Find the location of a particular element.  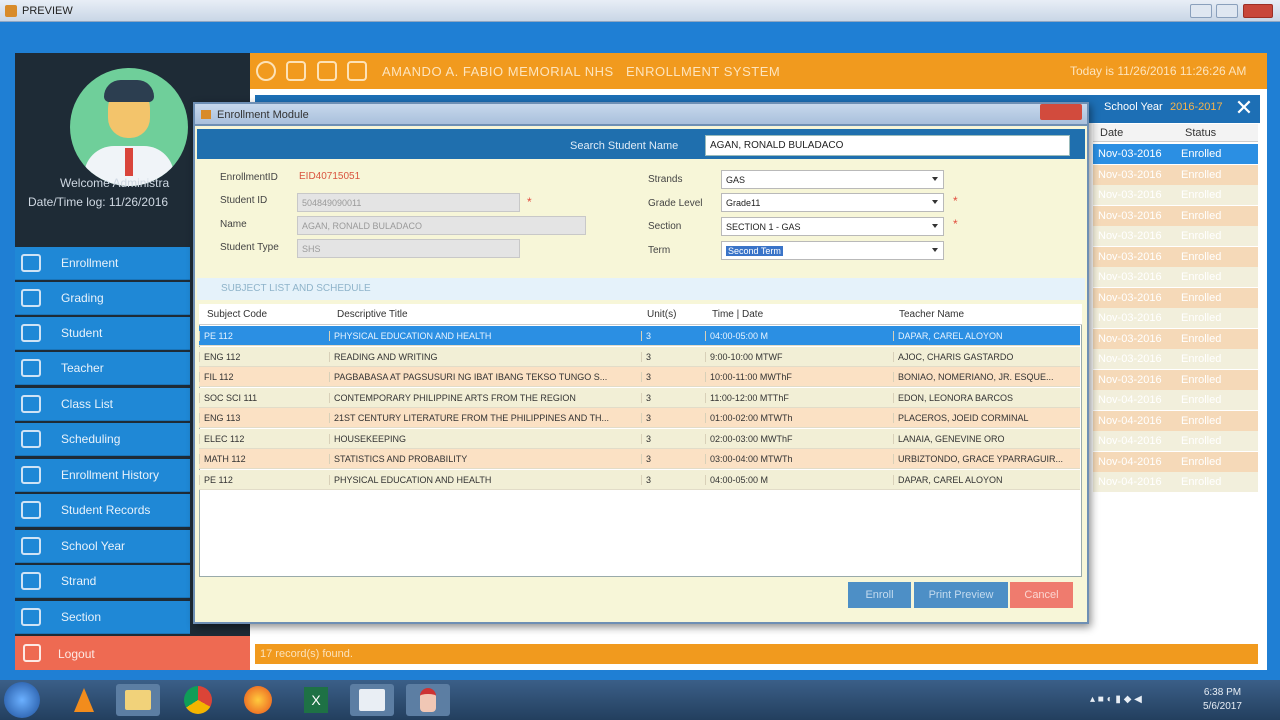

section-icon is located at coordinates (31, 617).